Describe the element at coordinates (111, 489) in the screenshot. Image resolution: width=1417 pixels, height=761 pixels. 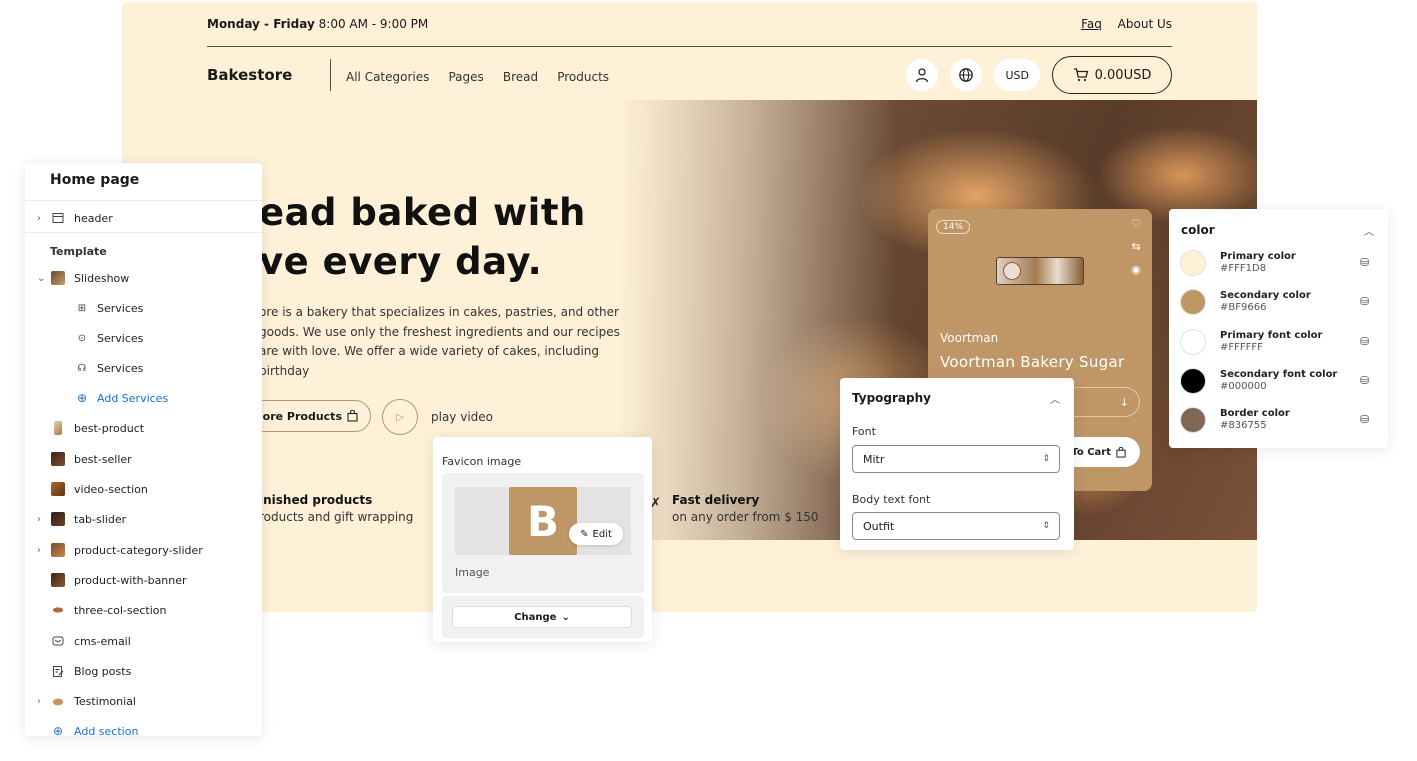
I see `sidebar-item-label: video-section` at that location.